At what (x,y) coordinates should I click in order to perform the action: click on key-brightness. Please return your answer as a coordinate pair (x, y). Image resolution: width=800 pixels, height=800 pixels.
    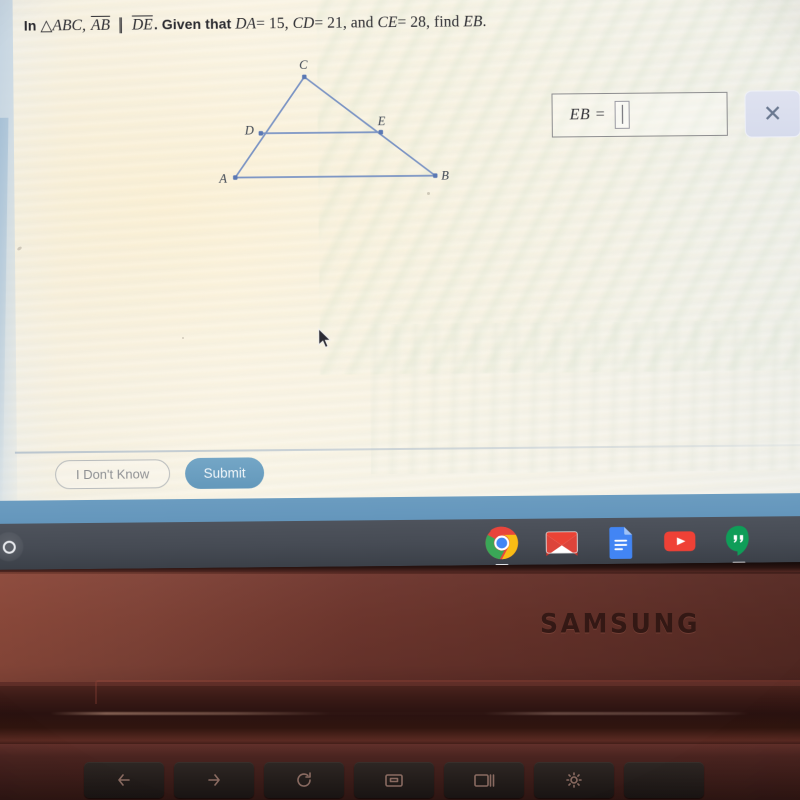
    Looking at the image, I should click on (574, 780).